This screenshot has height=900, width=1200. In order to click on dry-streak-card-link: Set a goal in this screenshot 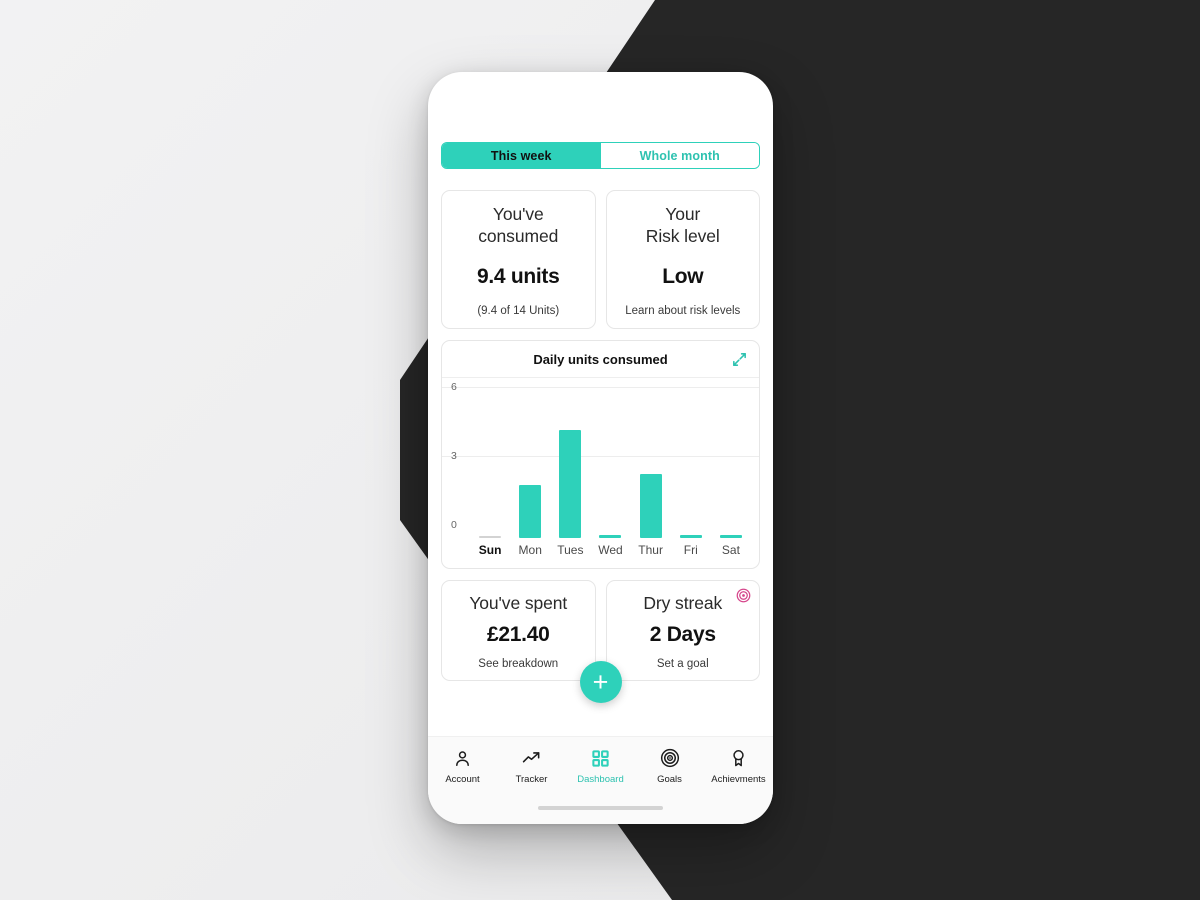, I will do `click(683, 664)`.